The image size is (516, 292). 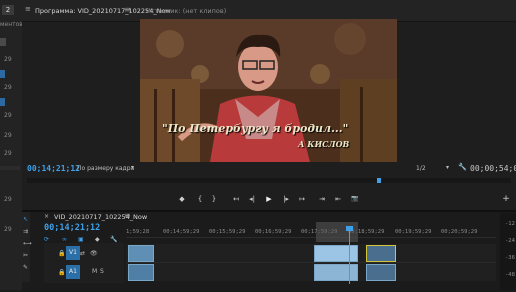 I want to click on video-title-line2: А КИСЛОВ, so click(x=324, y=144).